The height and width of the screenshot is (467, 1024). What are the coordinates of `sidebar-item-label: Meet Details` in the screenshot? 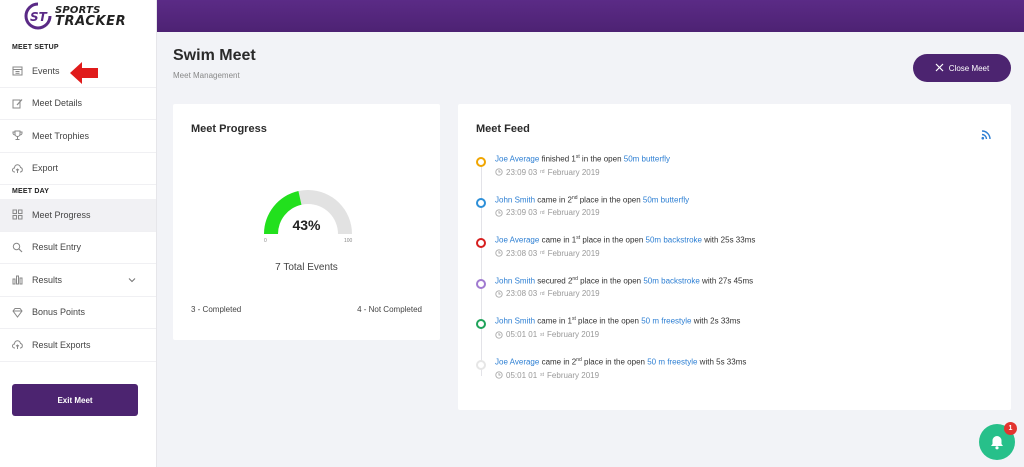 It's located at (57, 103).